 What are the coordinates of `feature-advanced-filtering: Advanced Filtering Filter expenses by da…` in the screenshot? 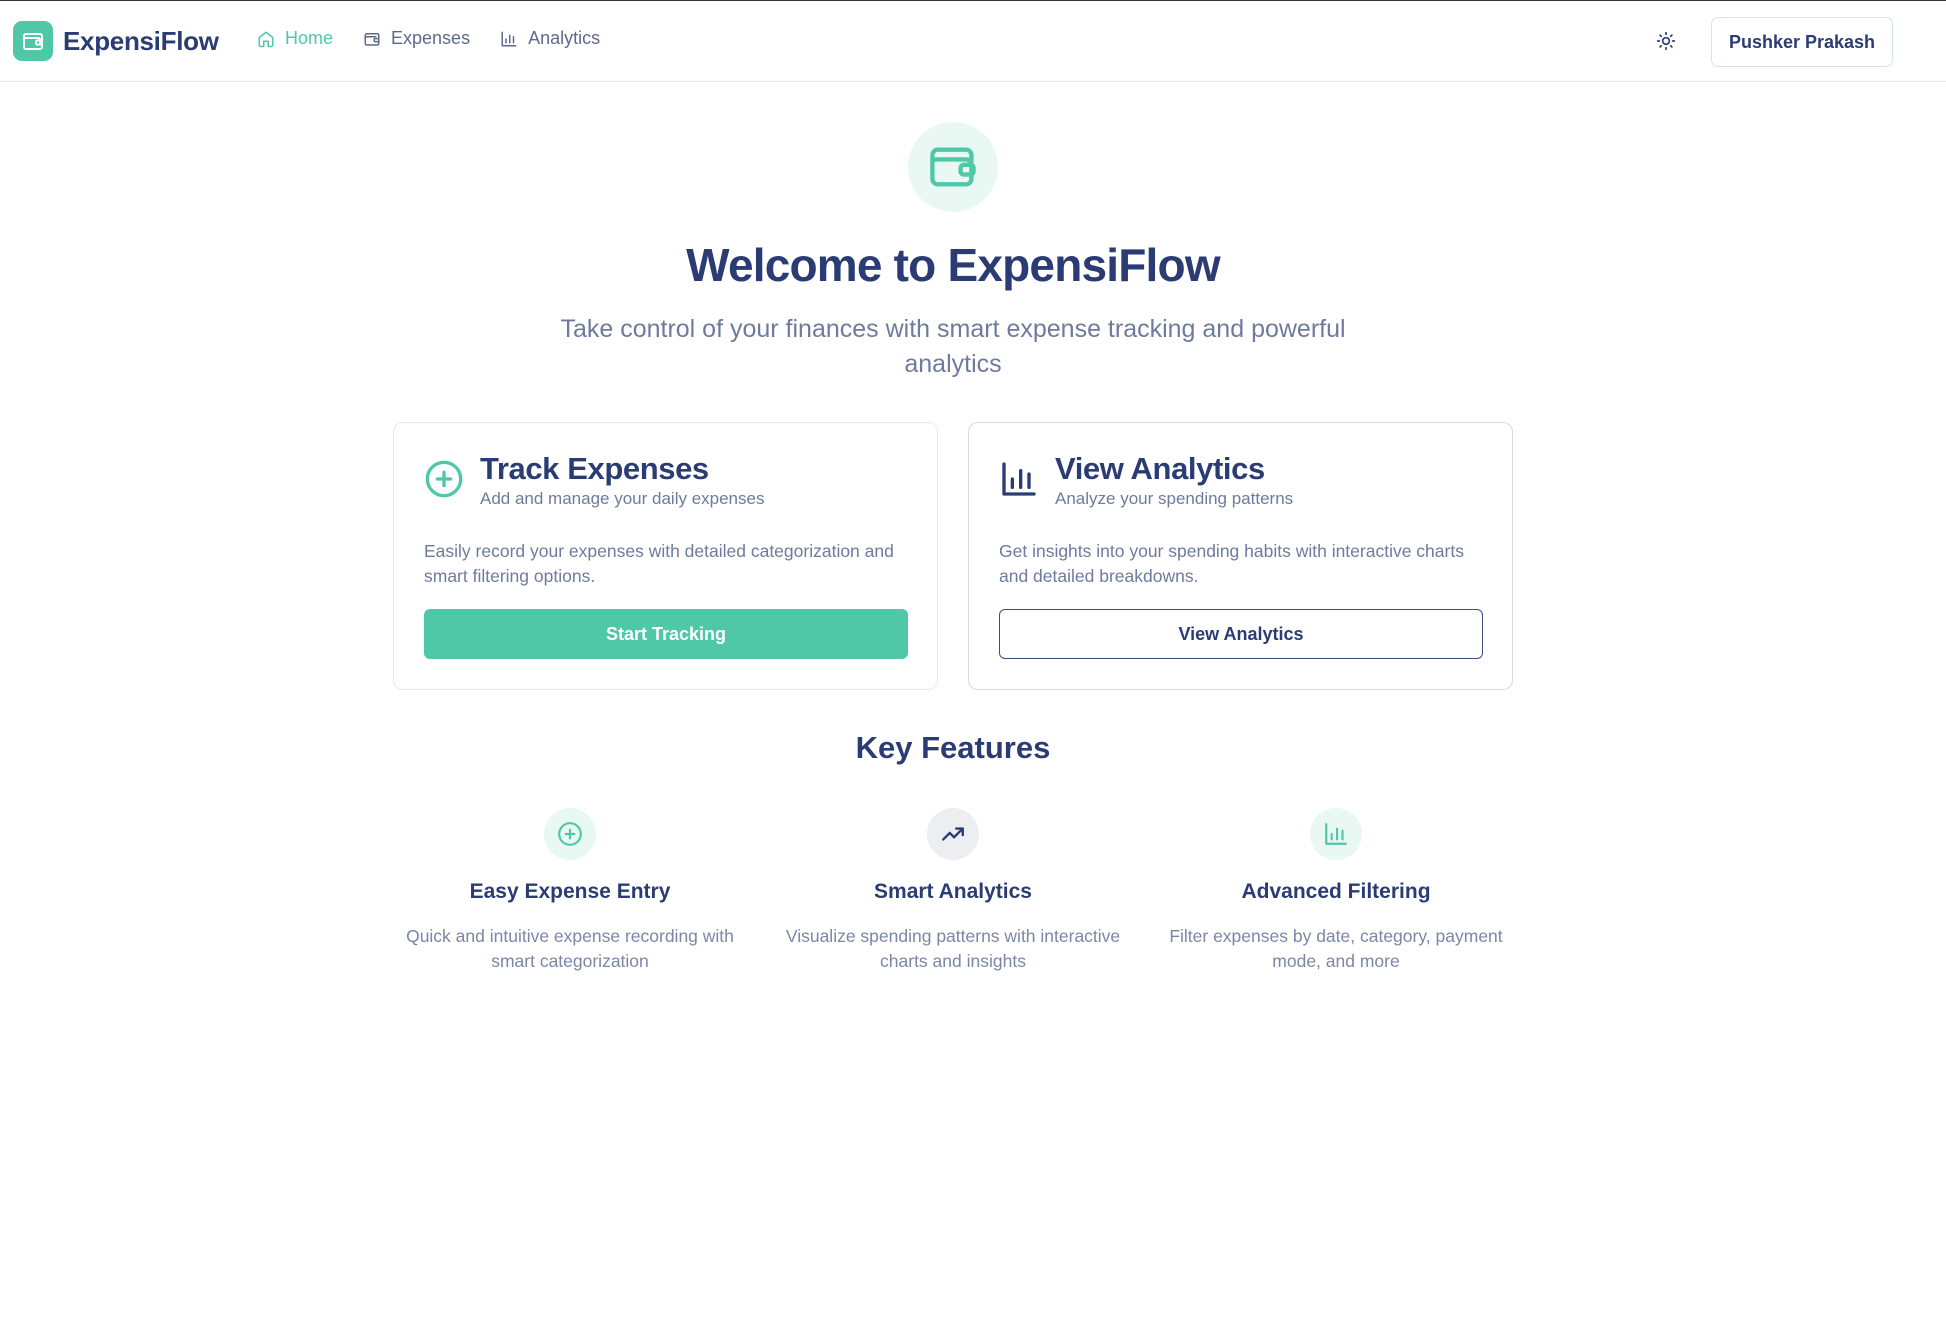 It's located at (1336, 891).